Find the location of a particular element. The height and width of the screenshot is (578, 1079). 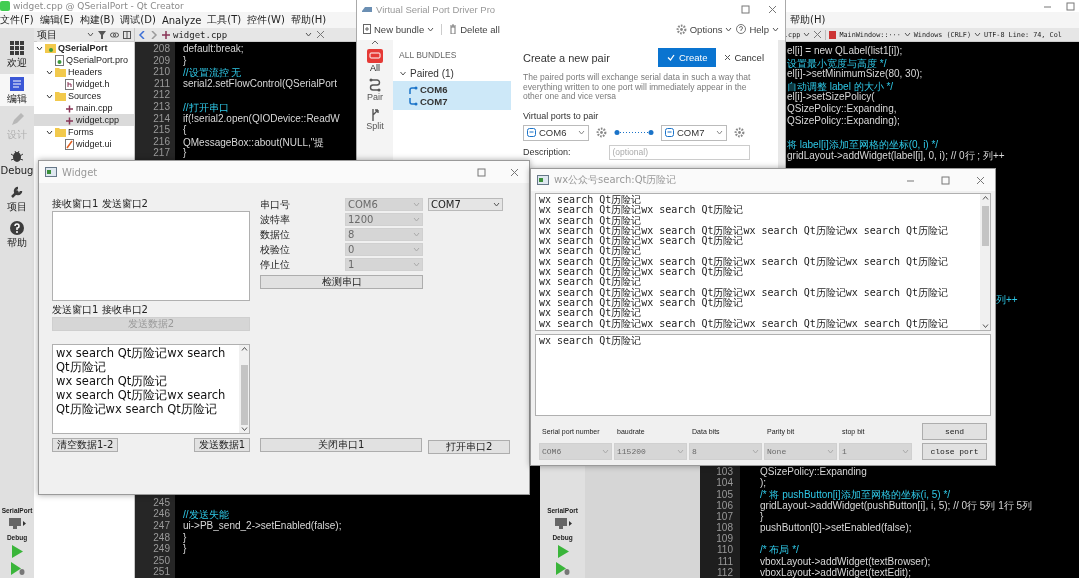

tree-item: widget.h is located at coordinates (84, 84).